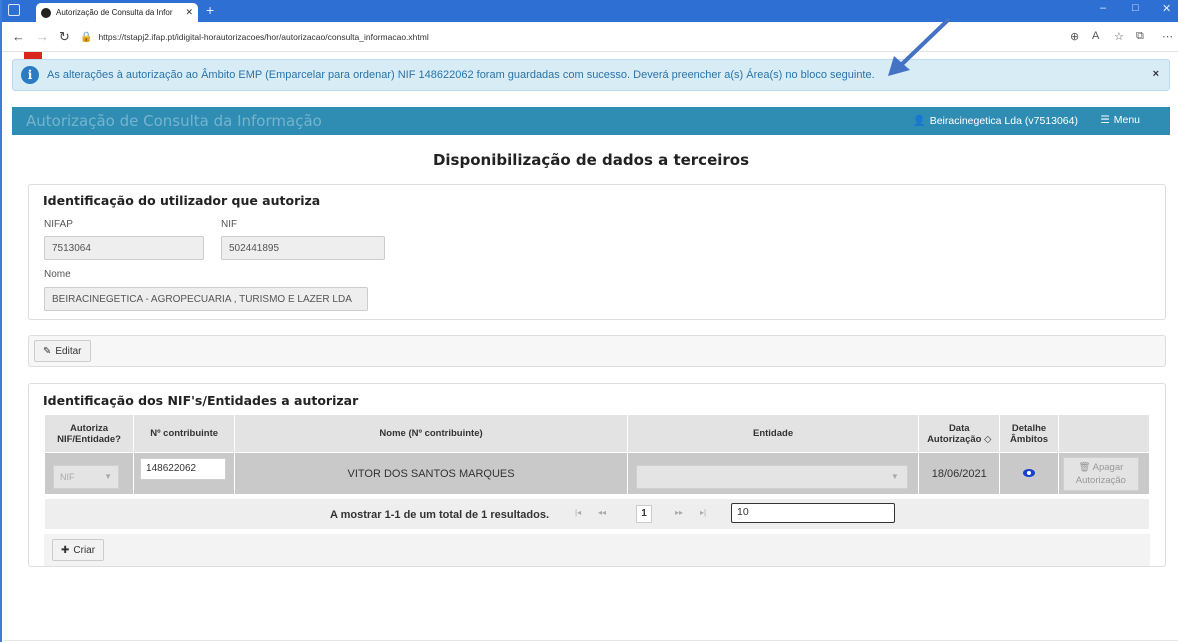  Describe the element at coordinates (597, 550) in the screenshot. I see `criar-toolbar: ✚ Criar` at that location.